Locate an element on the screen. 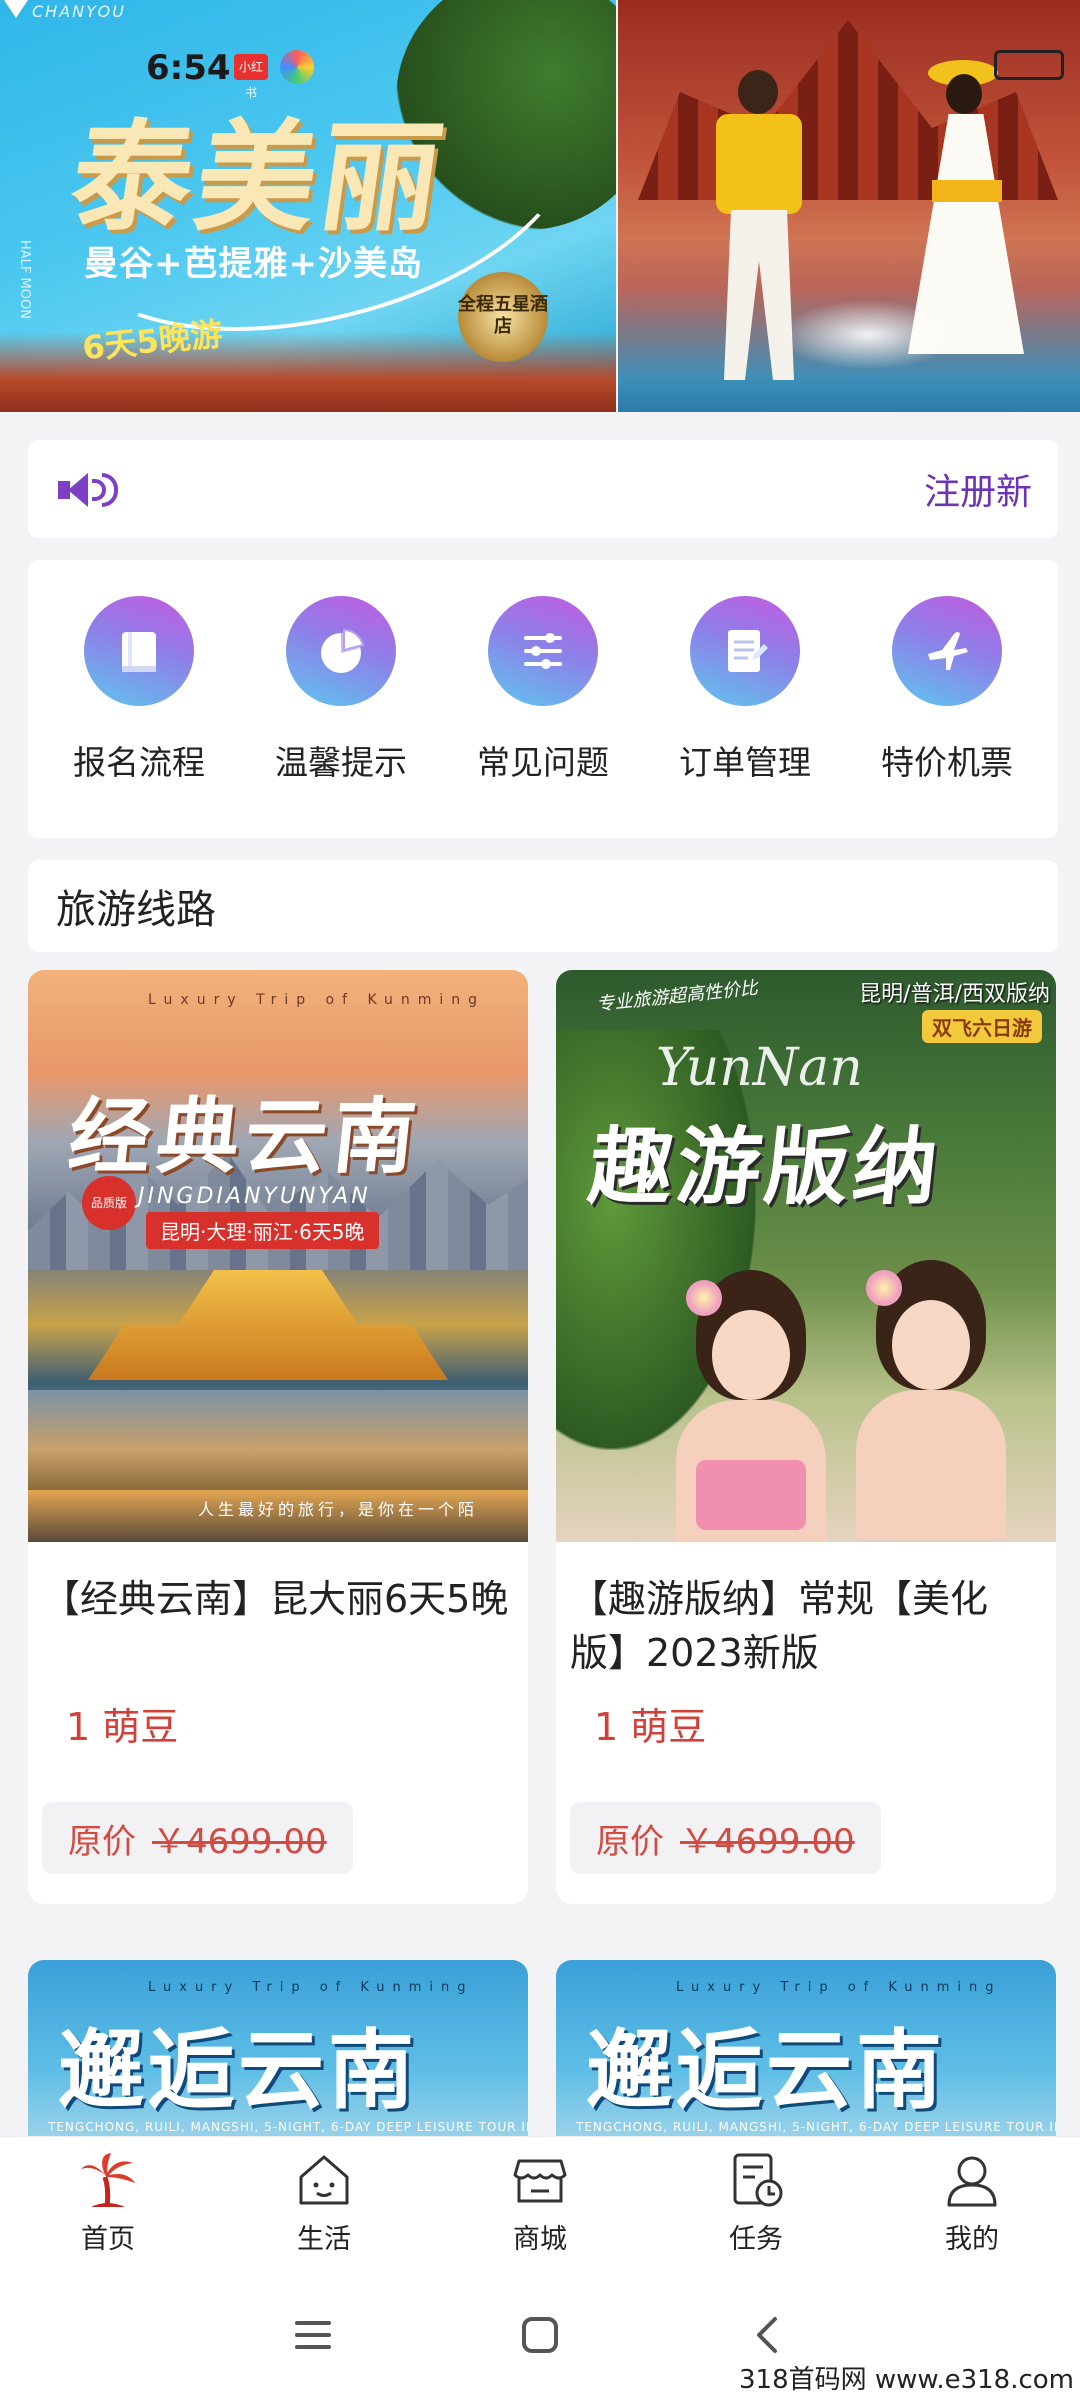 The height and width of the screenshot is (2400, 1080). section-header: 旅游线路 is located at coordinates (543, 906).